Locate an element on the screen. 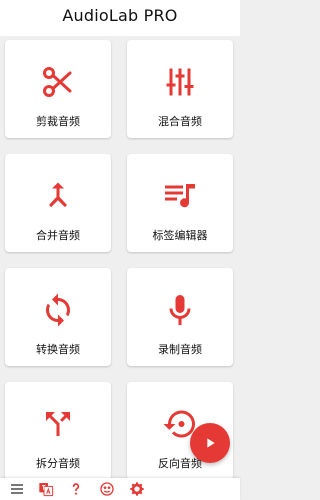 The image size is (320, 500). translate-icon is located at coordinates (46, 489).